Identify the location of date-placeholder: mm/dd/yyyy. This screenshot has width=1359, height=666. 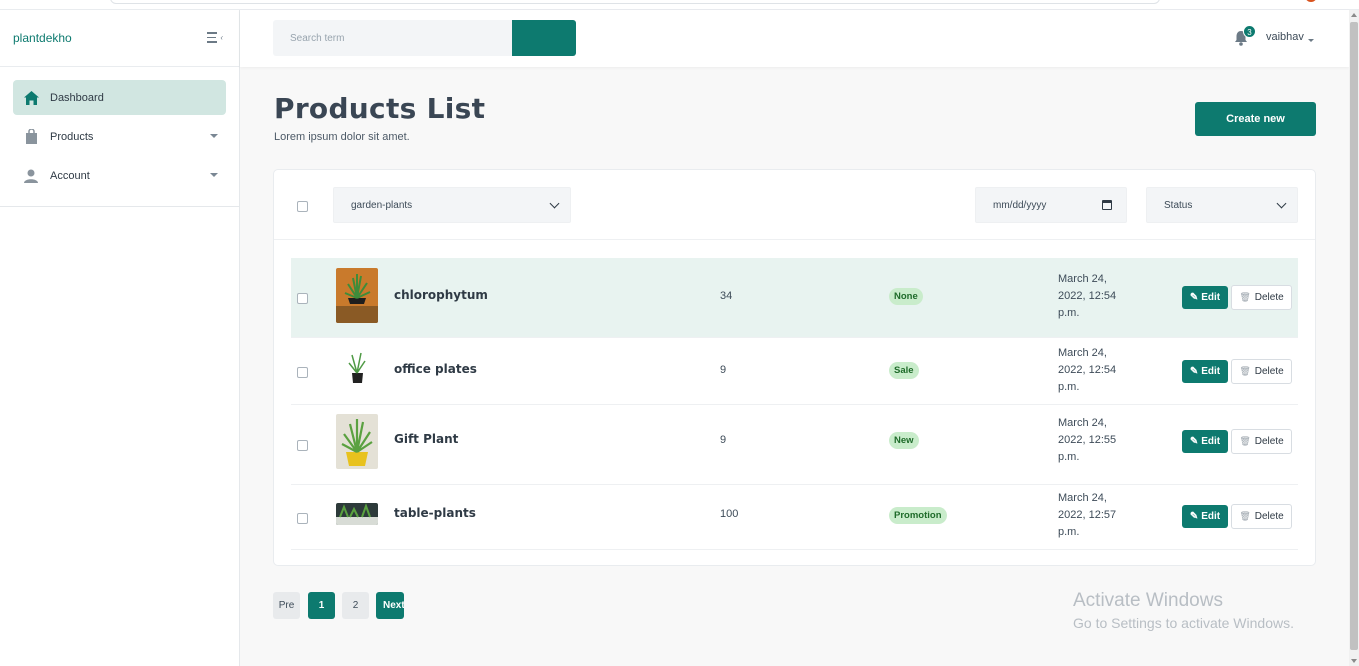
(1020, 205).